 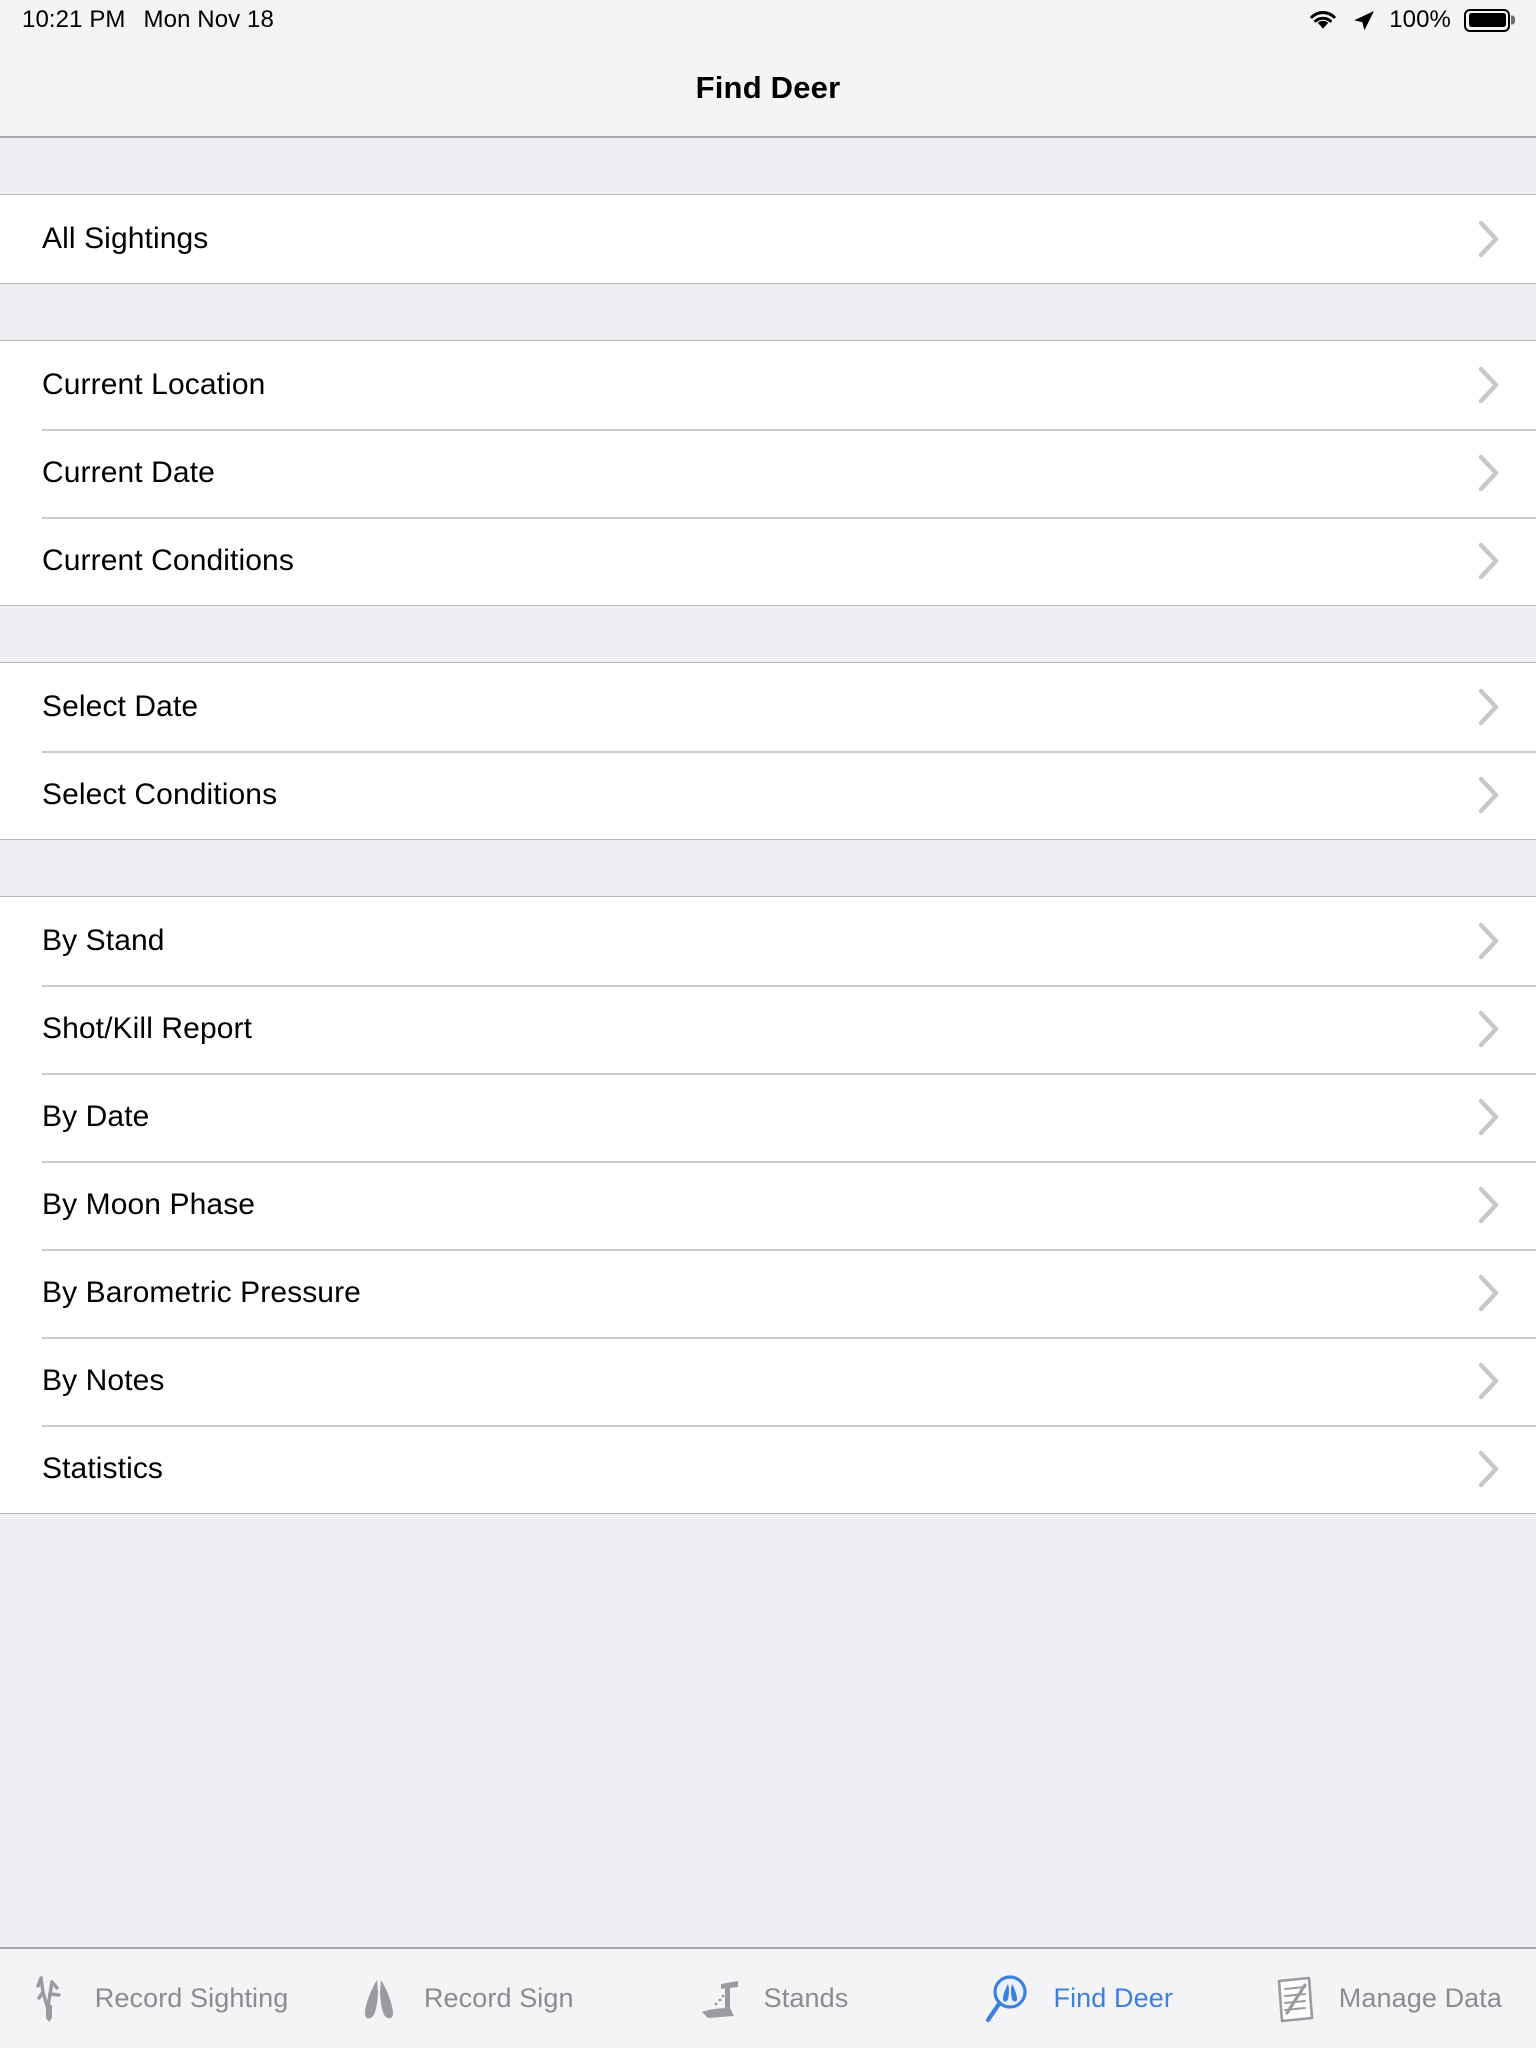 I want to click on status-date: Mon Nov 18, so click(x=208, y=19).